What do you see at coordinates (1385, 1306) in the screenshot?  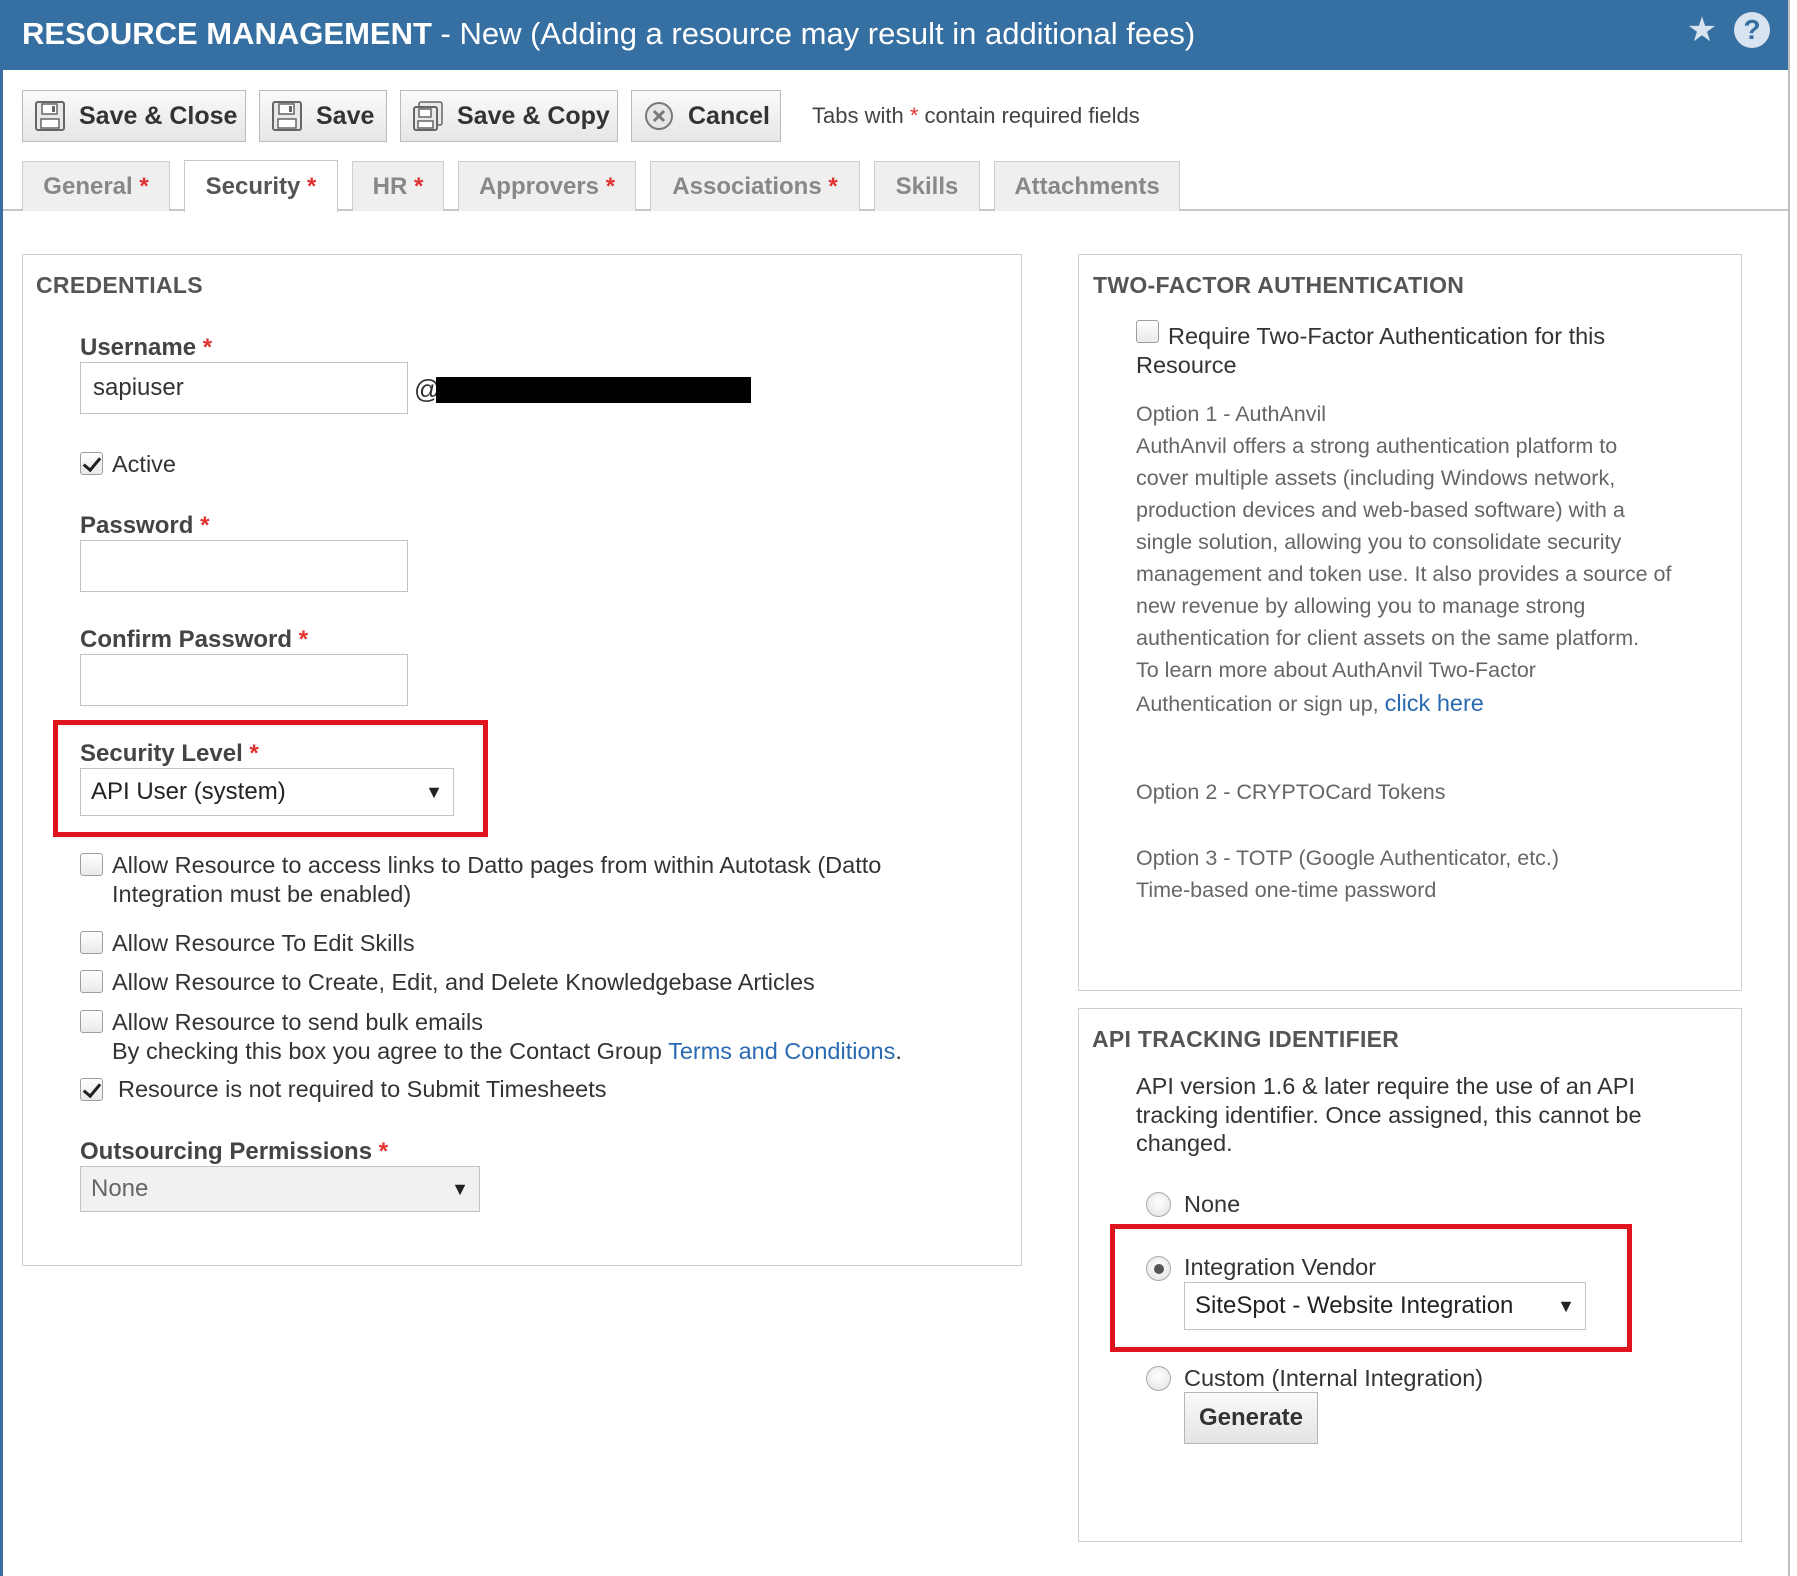 I see `integration-vendor-select: SiteSpot - Website Integration ▼` at bounding box center [1385, 1306].